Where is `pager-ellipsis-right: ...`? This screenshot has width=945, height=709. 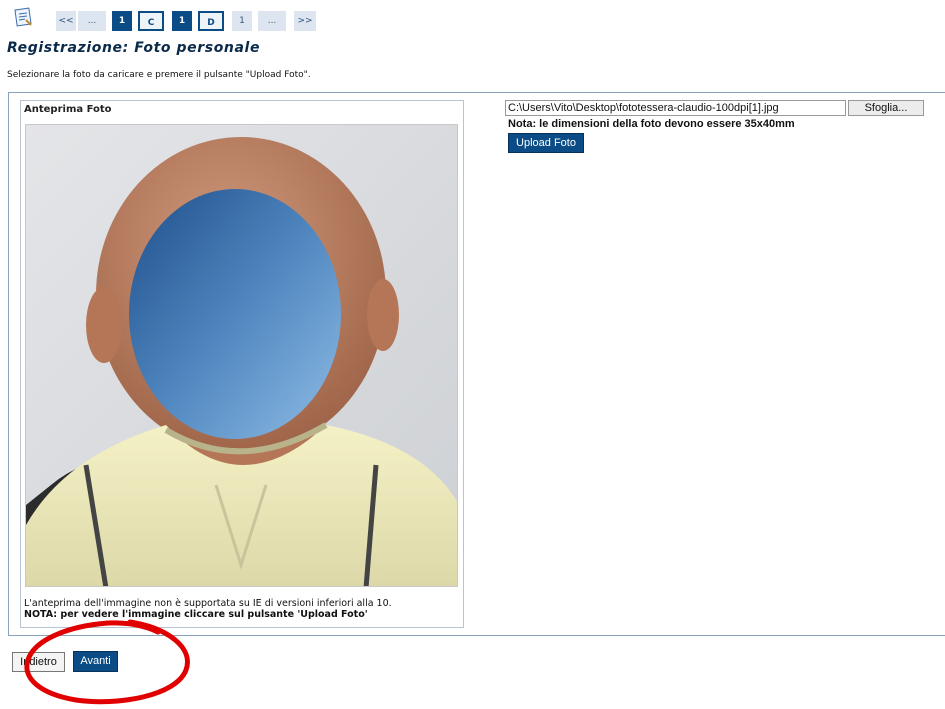 pager-ellipsis-right: ... is located at coordinates (272, 21).